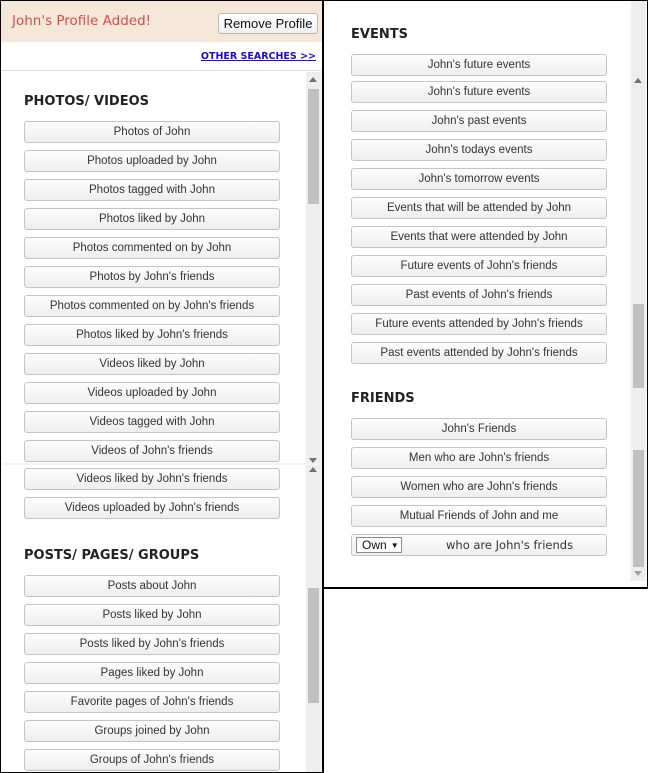 The height and width of the screenshot is (773, 648). Describe the element at coordinates (152, 277) in the screenshot. I see `option-button: Photos by John's friends` at that location.